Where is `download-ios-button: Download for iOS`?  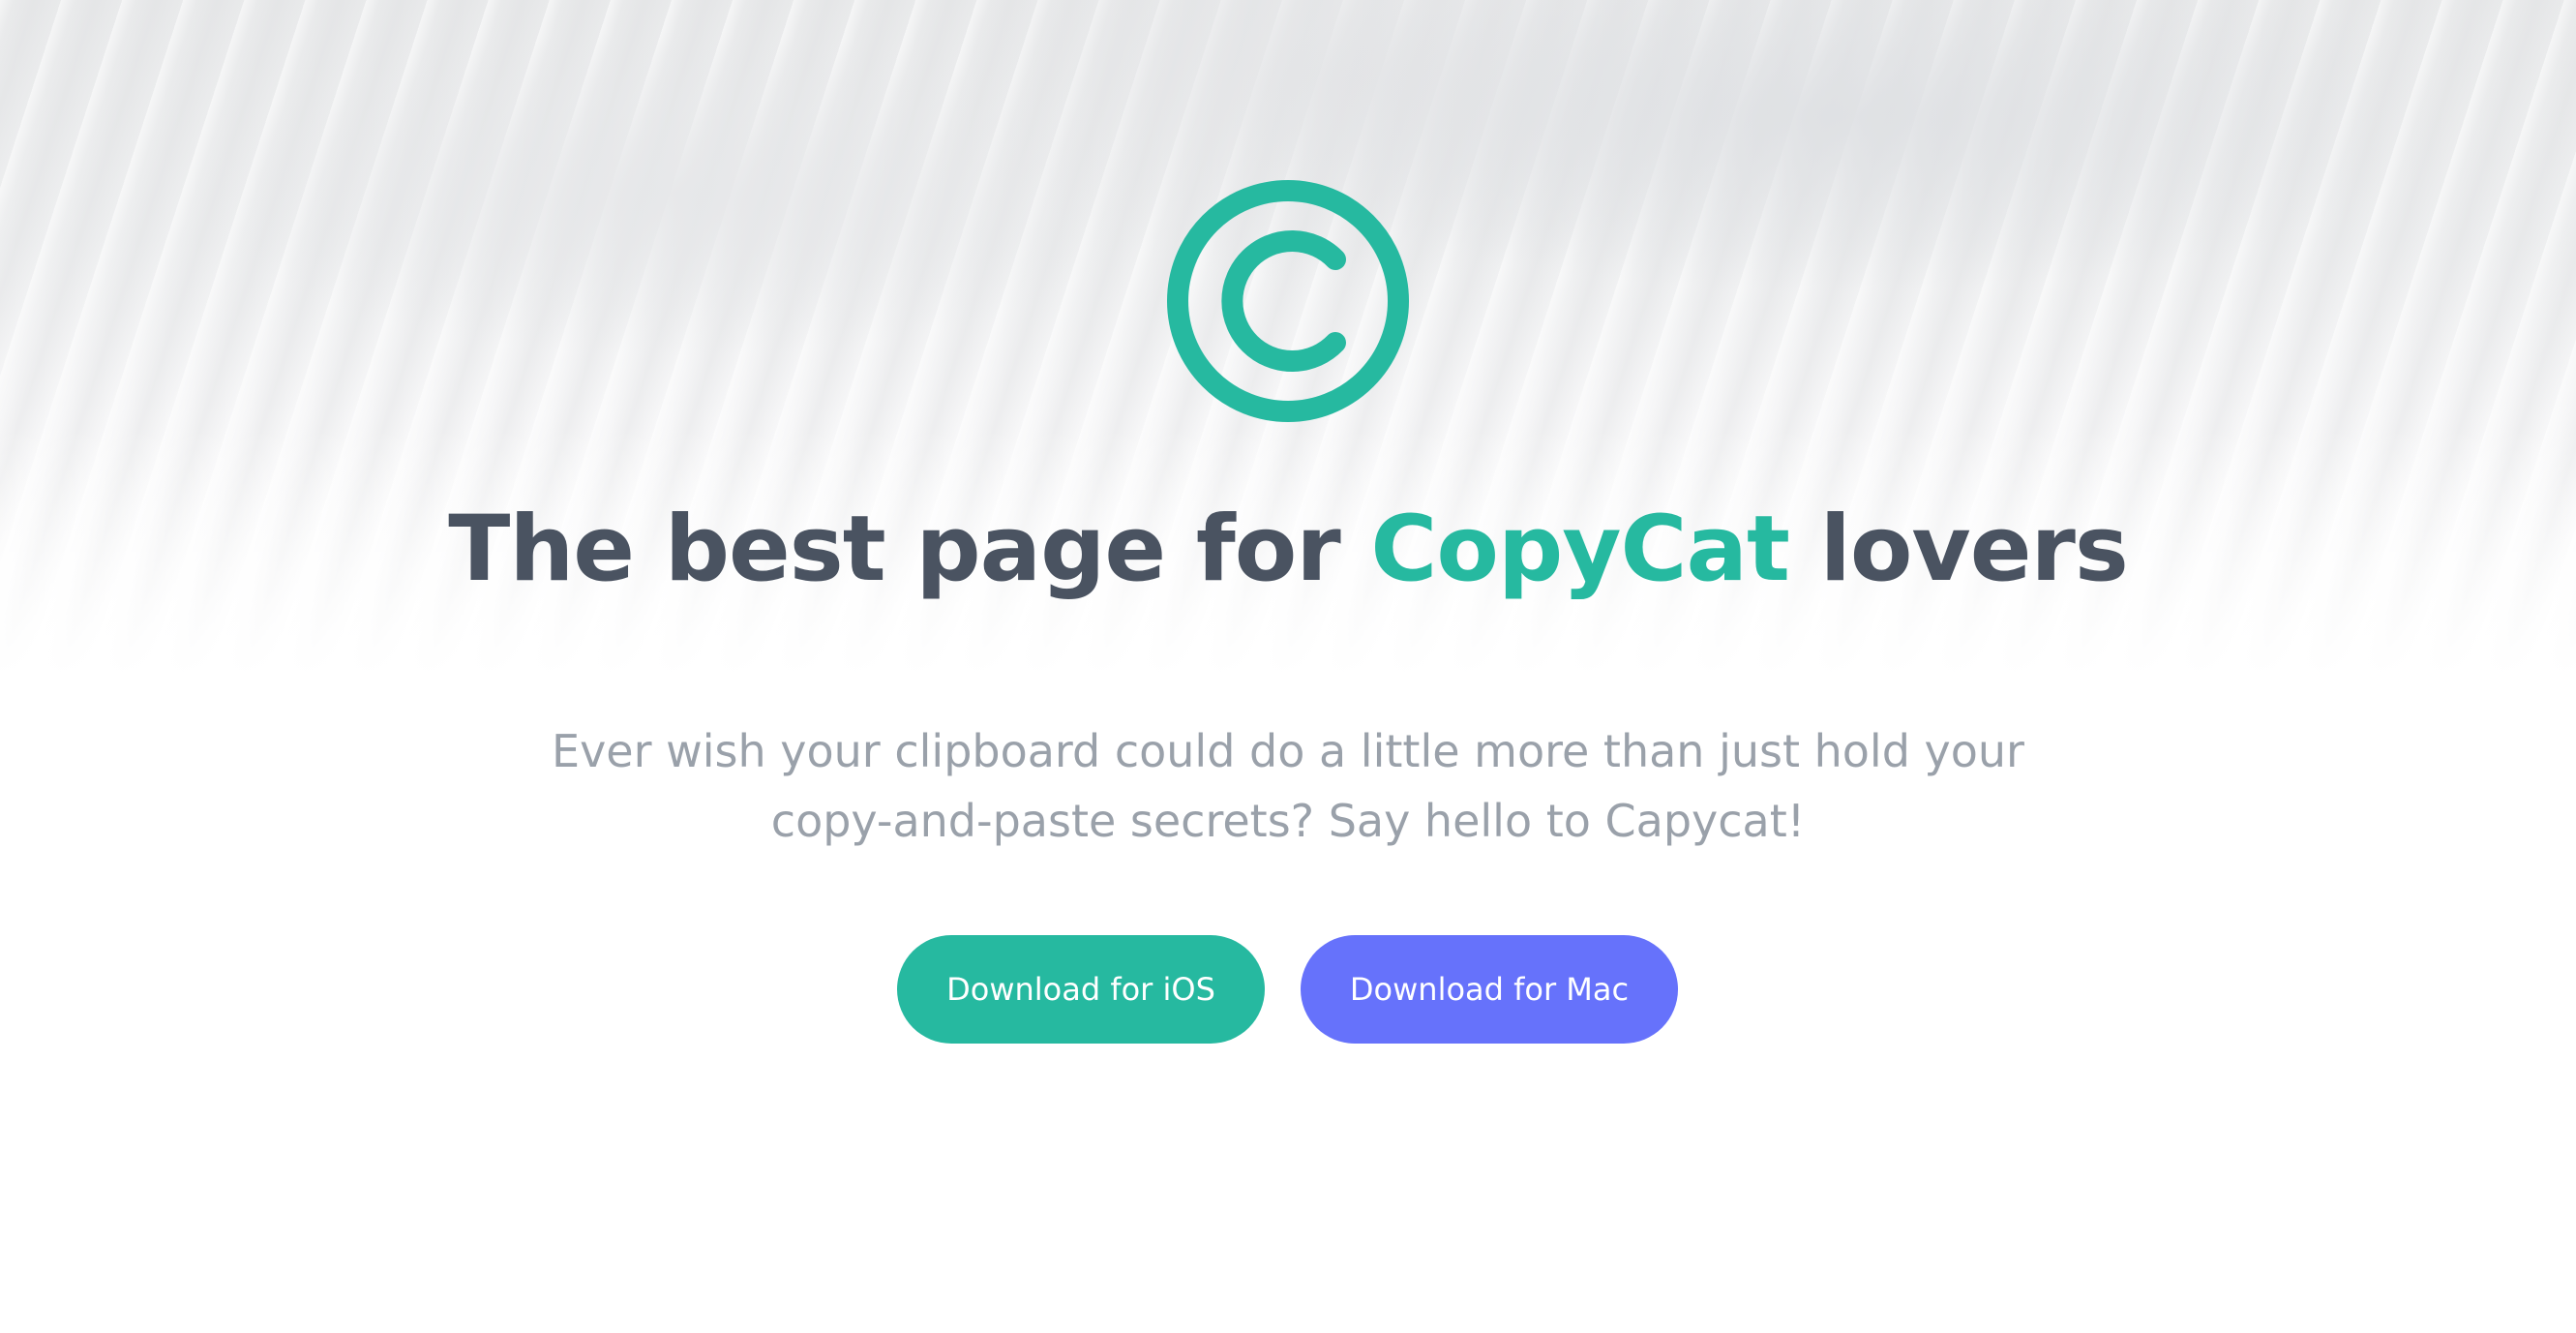 download-ios-button: Download for iOS is located at coordinates (1081, 989).